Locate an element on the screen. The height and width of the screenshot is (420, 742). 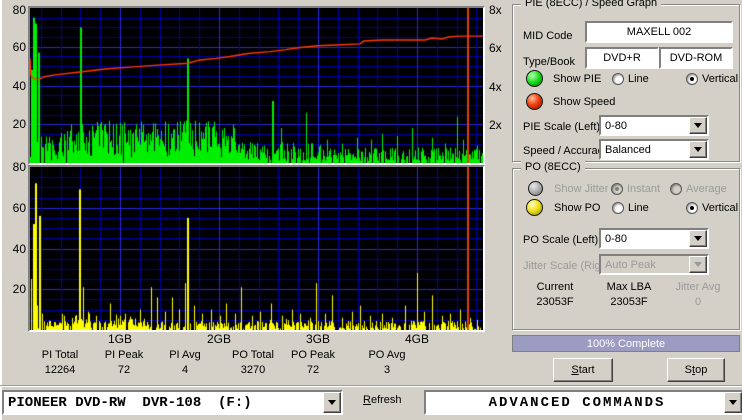
speed-accuracy-select: Balanced is located at coordinates (654, 149).